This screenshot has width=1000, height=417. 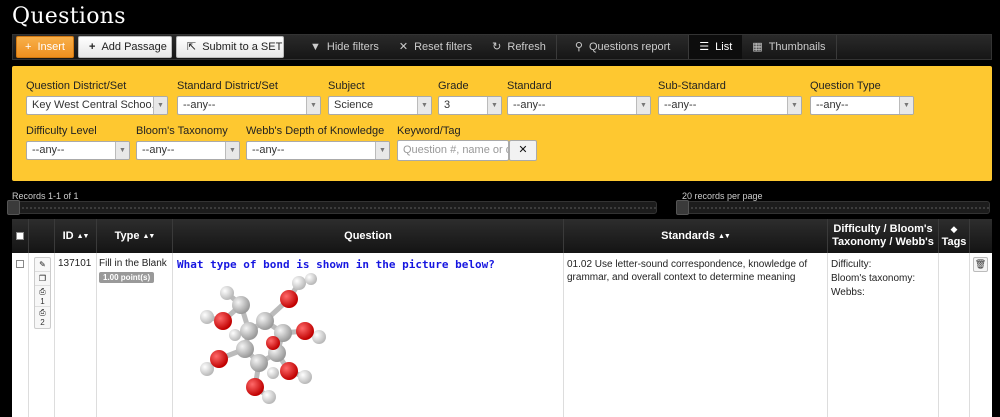 I want to click on records-slider, so click(x=332, y=207).